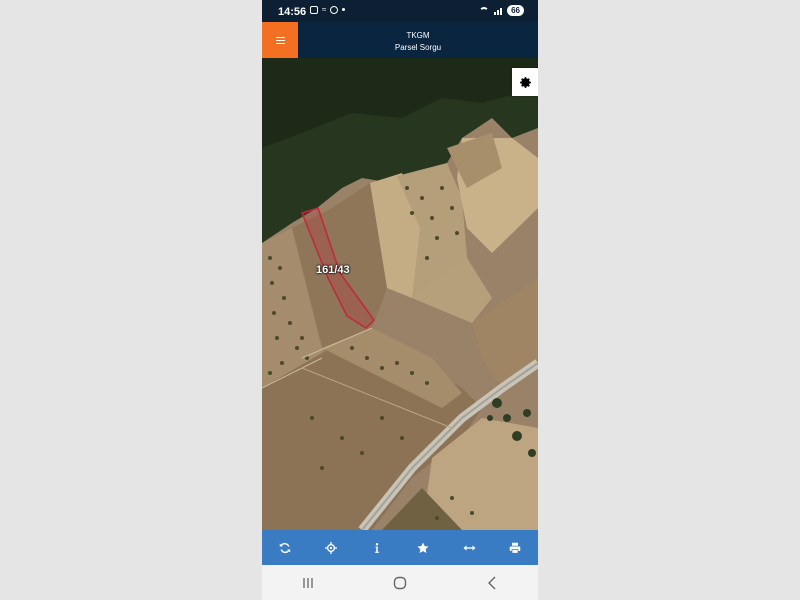  Describe the element at coordinates (333, 270) in the screenshot. I see `parcel-label: 161/43` at that location.